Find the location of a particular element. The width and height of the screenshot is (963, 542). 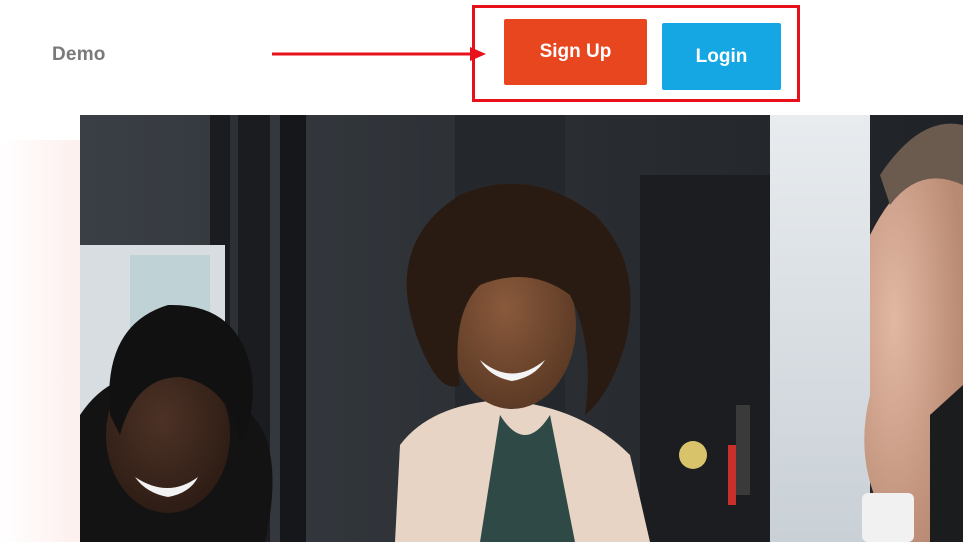

annotation-arrow-icon is located at coordinates (379, 54).